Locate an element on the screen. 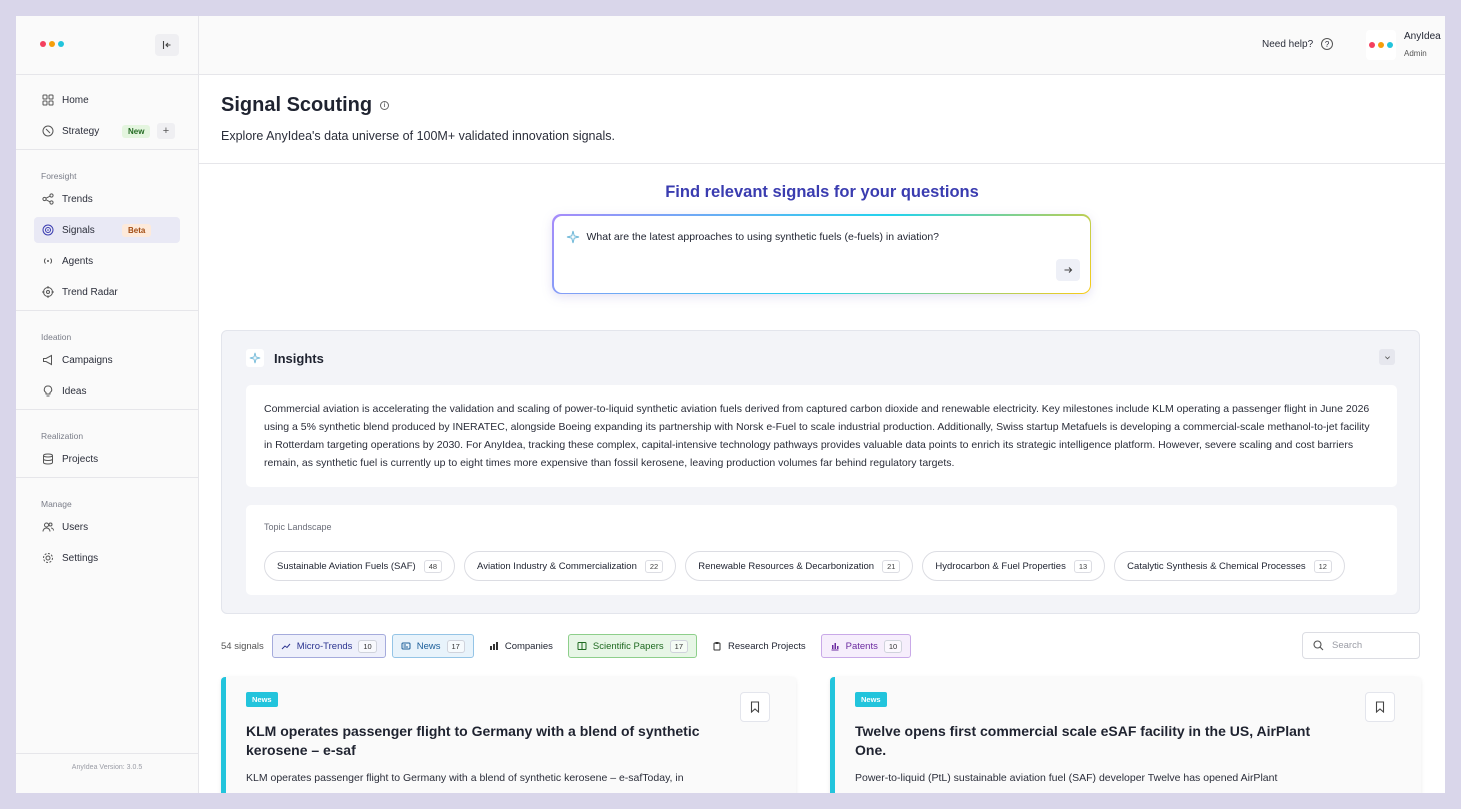 The width and height of the screenshot is (1461, 809). grid-icon is located at coordinates (48, 100).